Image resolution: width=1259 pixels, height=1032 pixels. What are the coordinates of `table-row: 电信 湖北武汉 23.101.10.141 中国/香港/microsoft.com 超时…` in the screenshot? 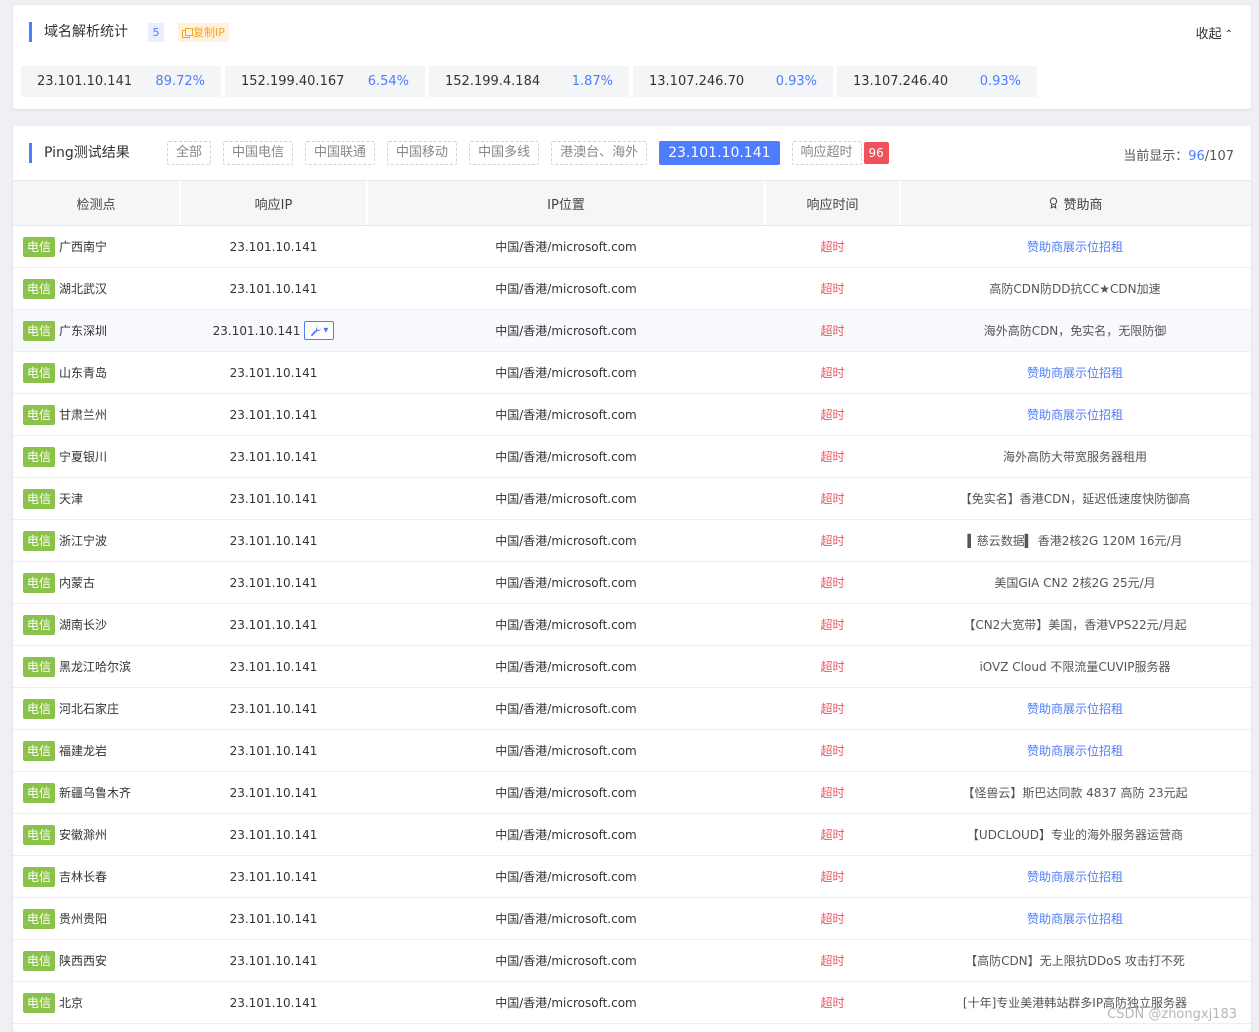 It's located at (632, 289).